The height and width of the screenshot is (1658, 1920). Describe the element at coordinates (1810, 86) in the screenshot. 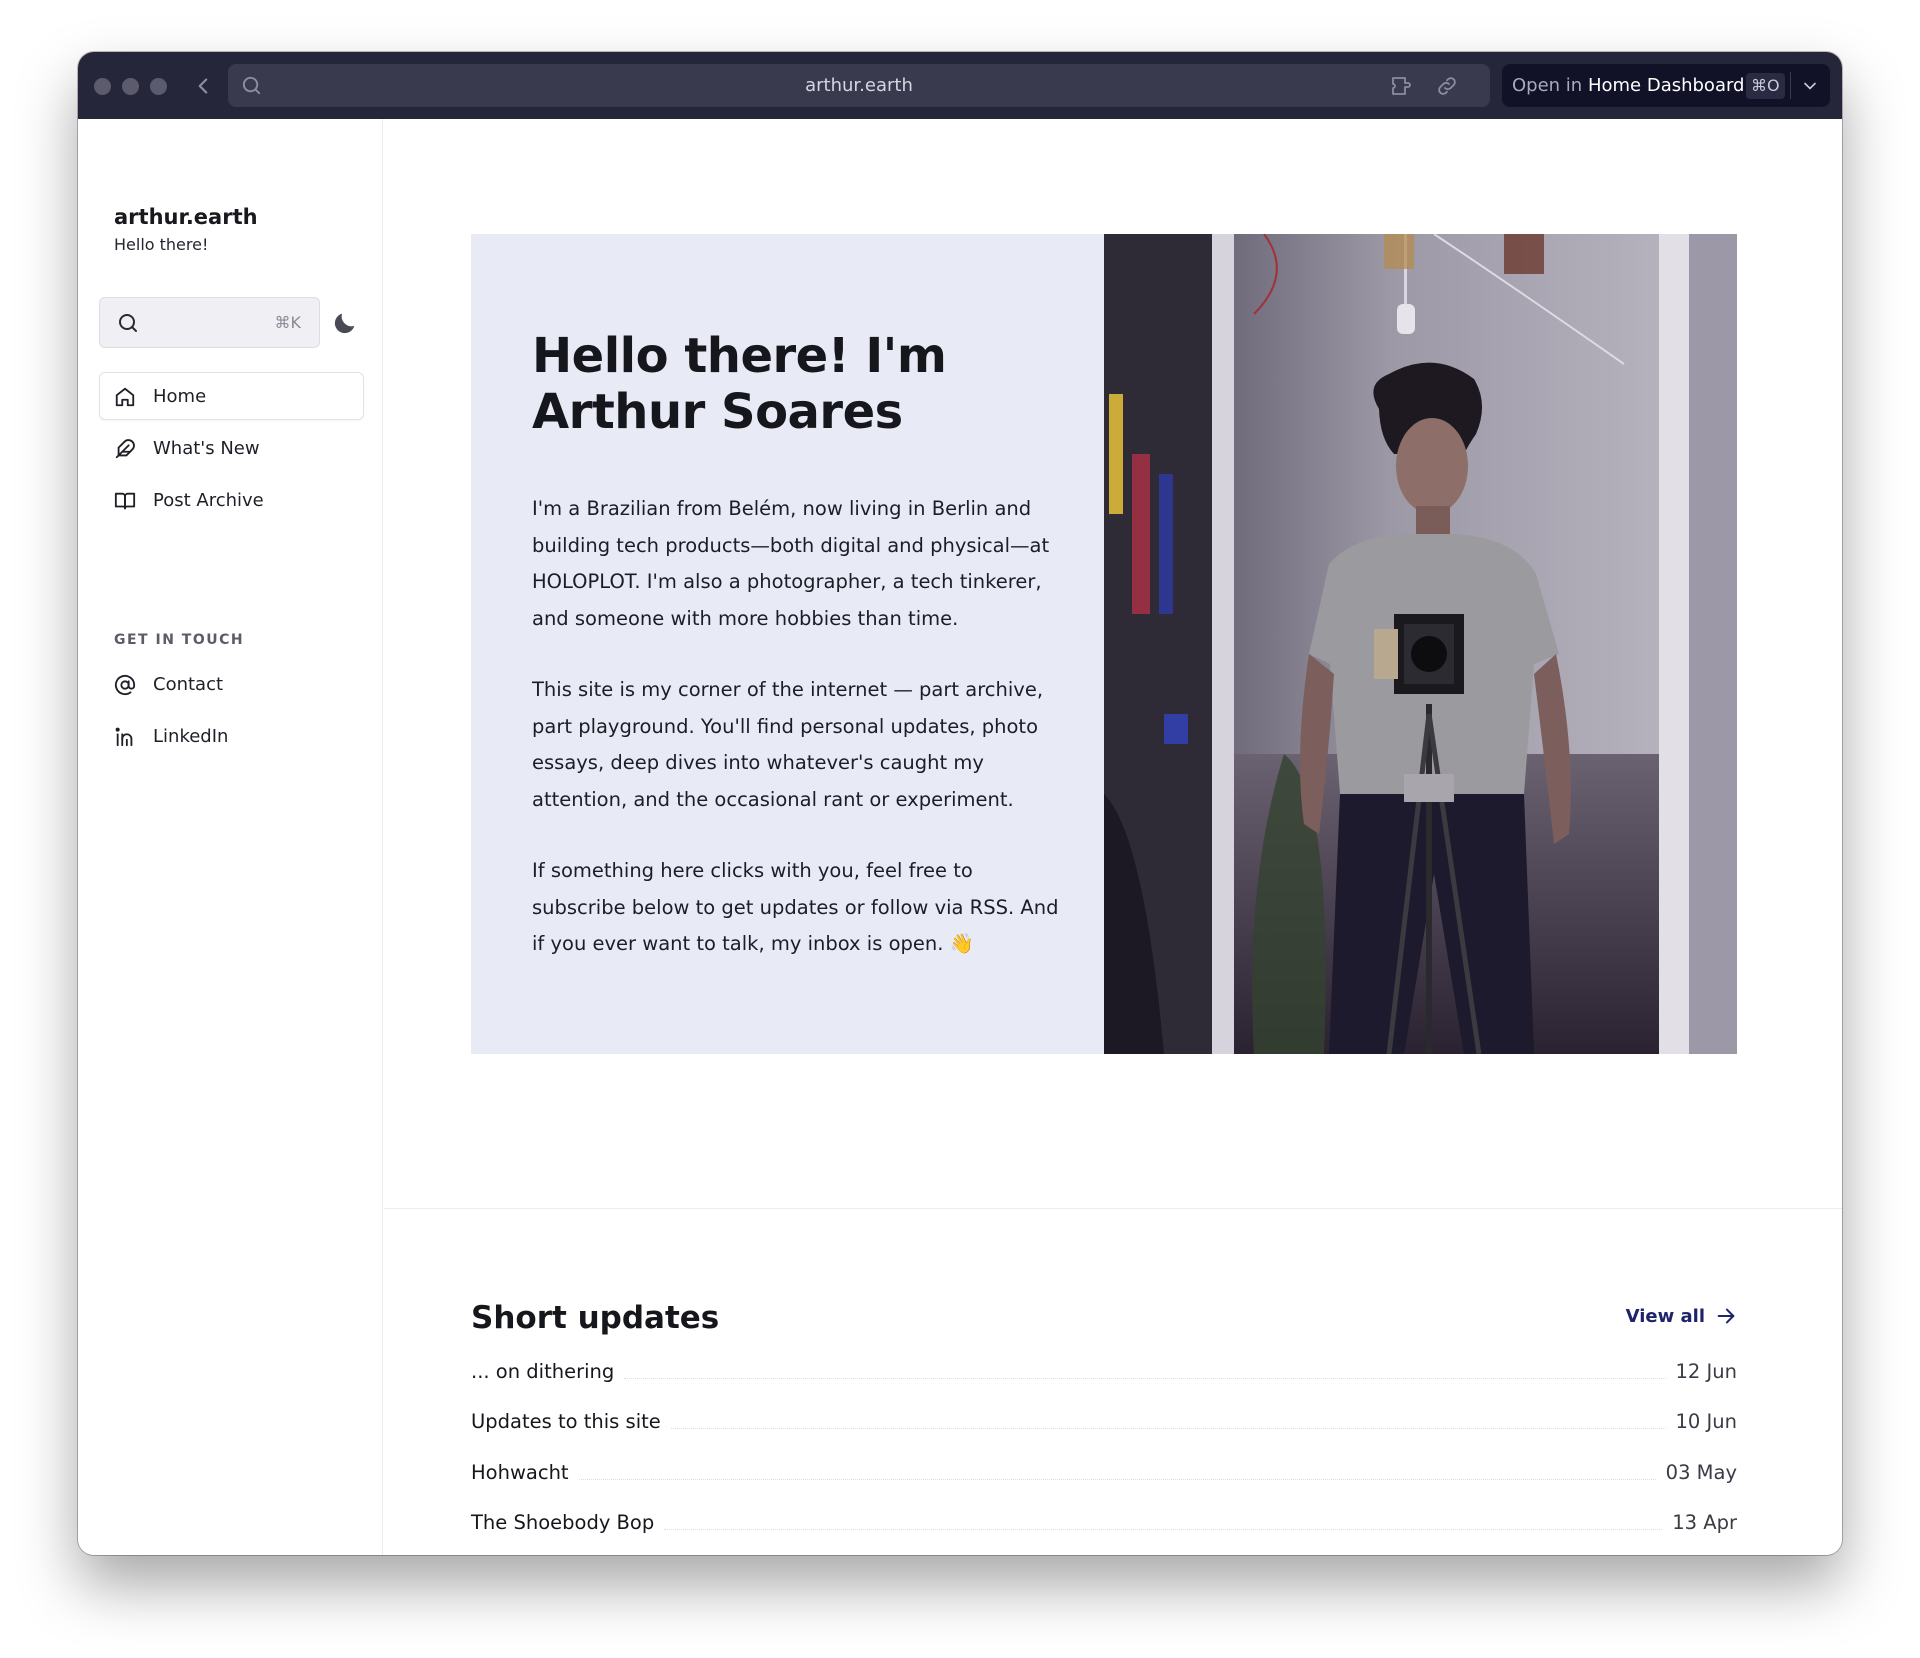

I see `chevron-down-icon` at that location.